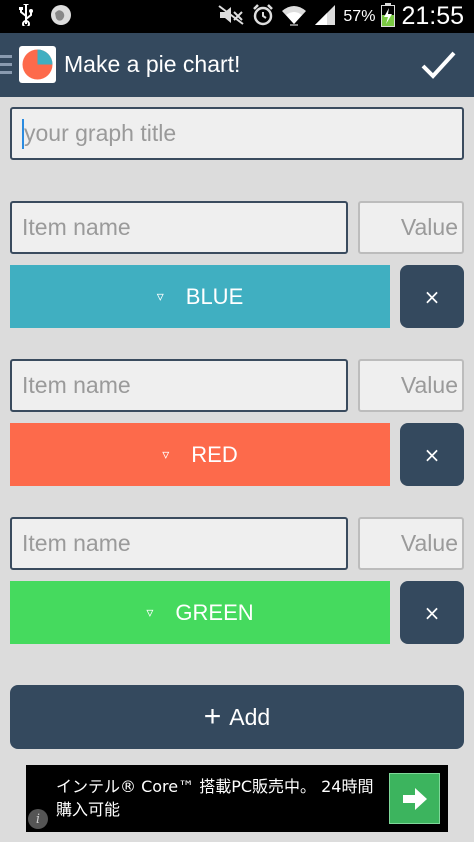  Describe the element at coordinates (359, 16) in the screenshot. I see `battery-percent: 57%` at that location.